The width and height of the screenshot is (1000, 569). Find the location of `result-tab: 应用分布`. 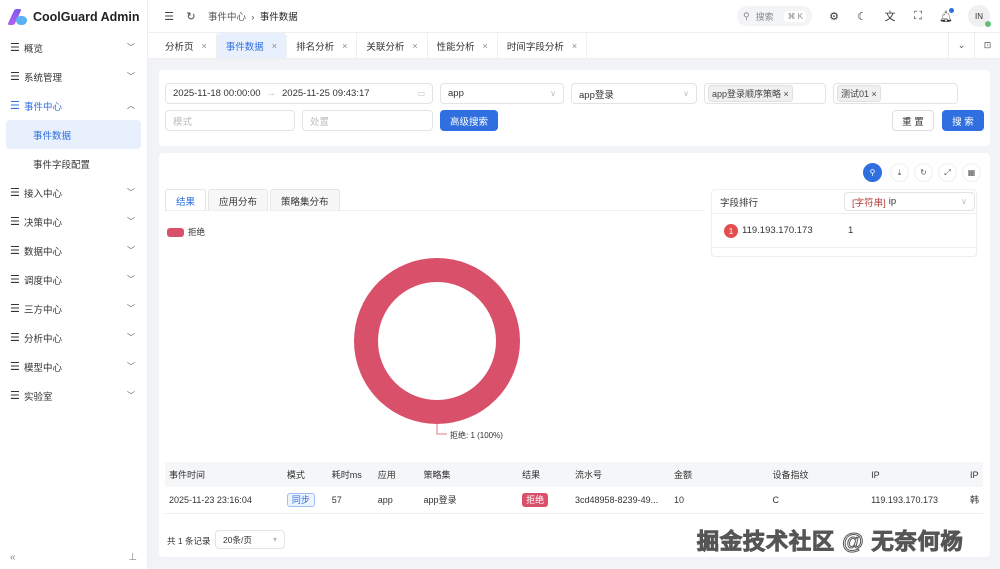

result-tab: 应用分布 is located at coordinates (238, 200).